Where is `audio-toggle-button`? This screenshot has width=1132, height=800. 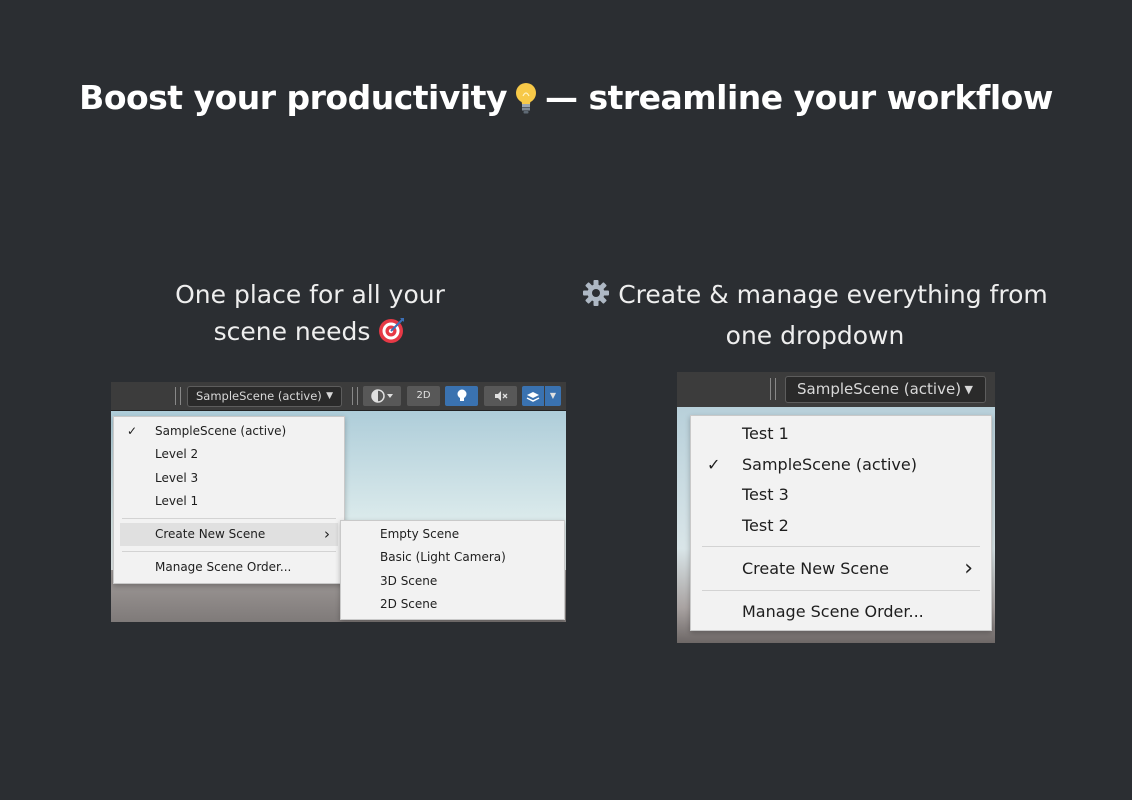 audio-toggle-button is located at coordinates (500, 396).